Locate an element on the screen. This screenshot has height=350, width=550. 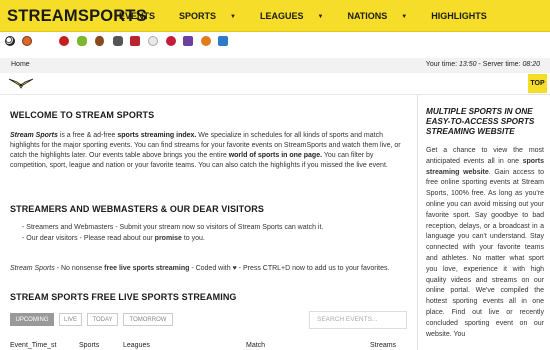
col-sports: Sports is located at coordinates (89, 345).